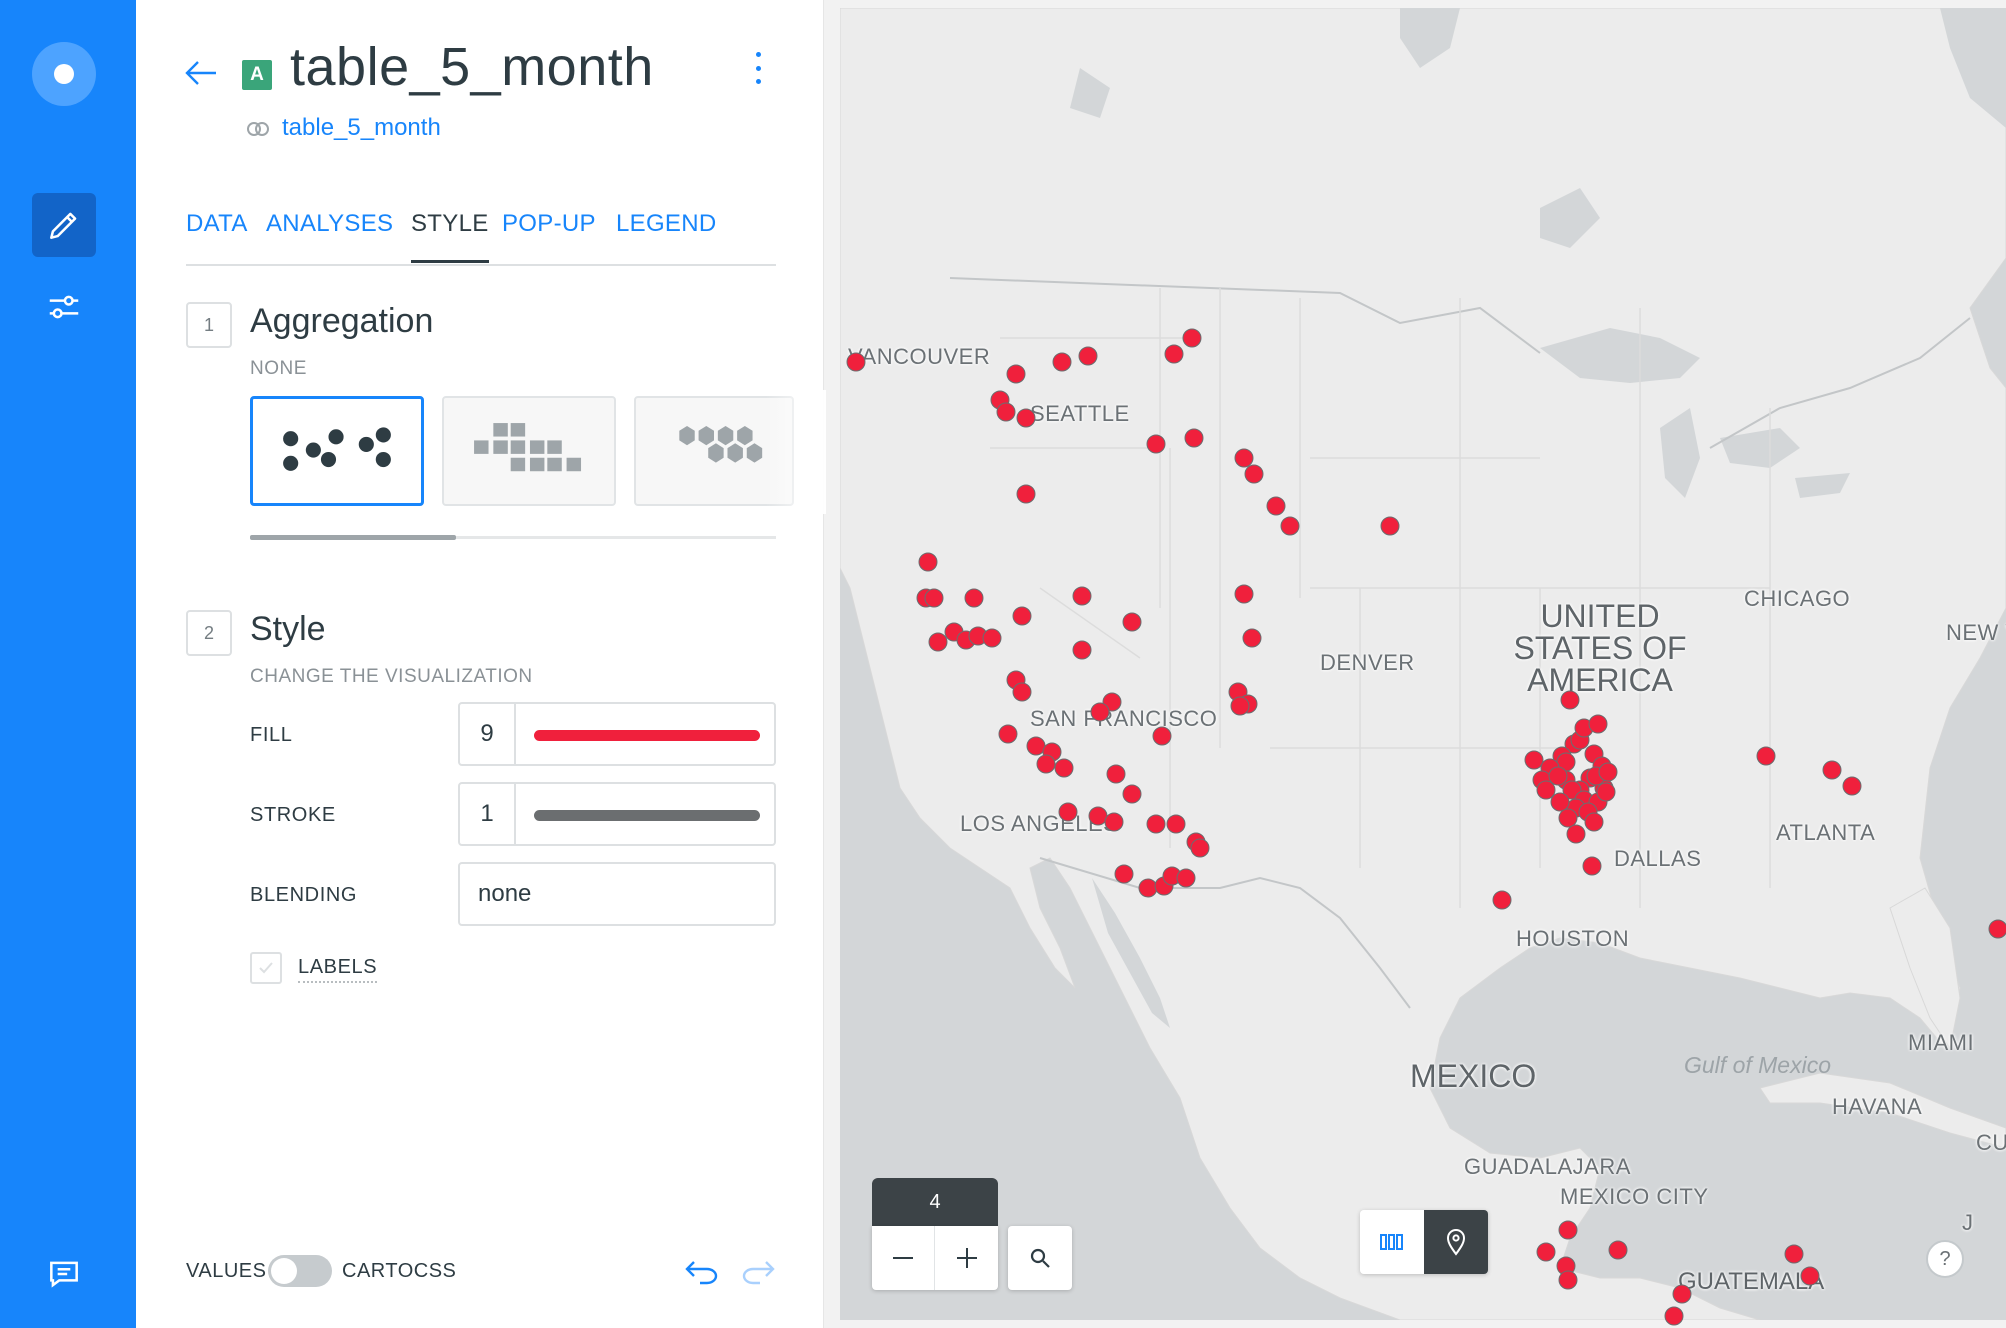 This screenshot has width=2006, height=1328. I want to click on tab-data: DATA, so click(217, 235).